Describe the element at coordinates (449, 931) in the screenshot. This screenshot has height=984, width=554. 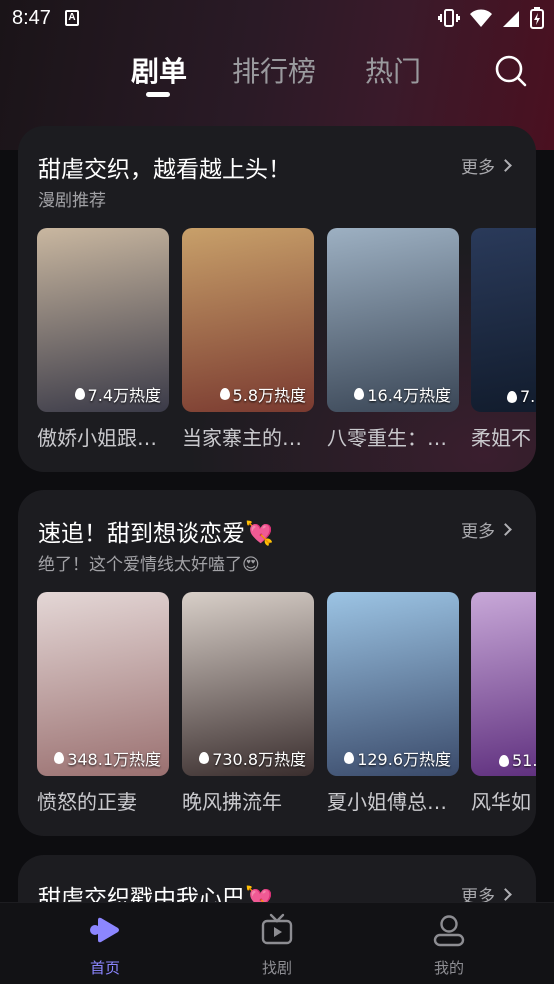
I see `user-icon` at that location.